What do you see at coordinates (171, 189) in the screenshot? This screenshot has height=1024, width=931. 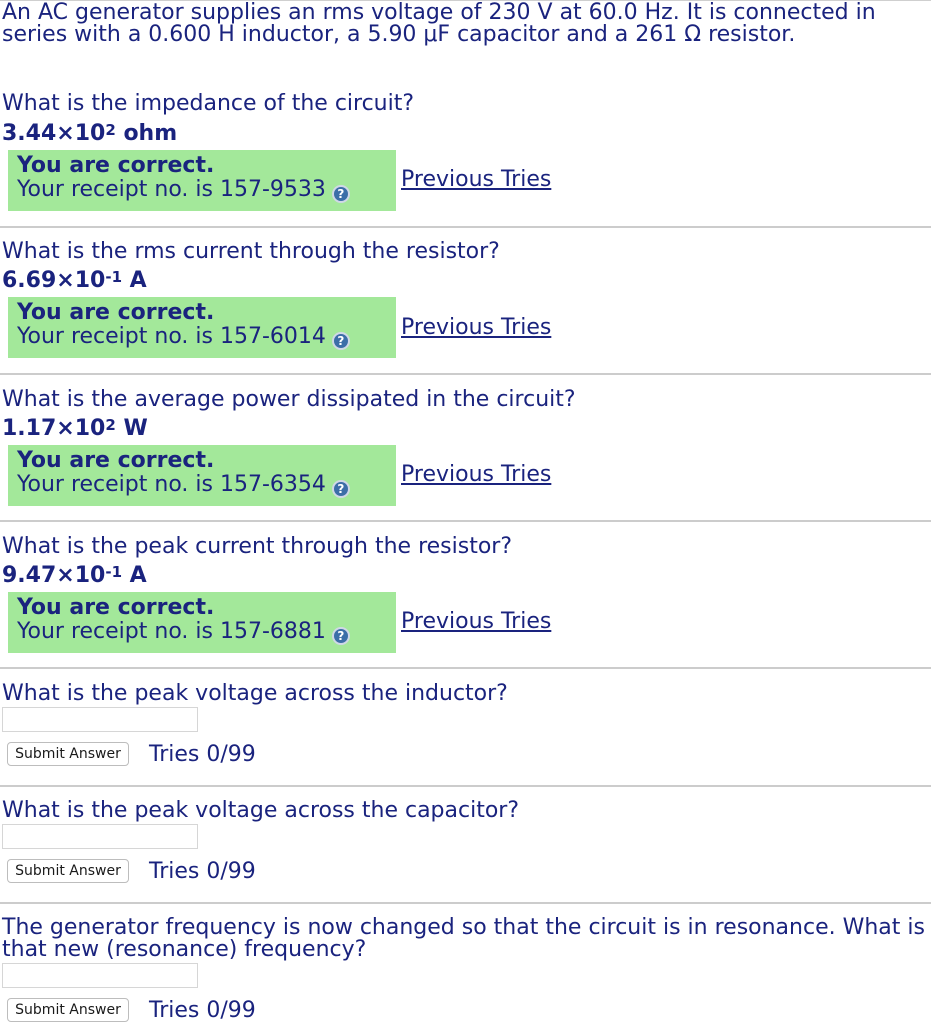 I see `receipt-number: Your receipt no. is 157-9533` at bounding box center [171, 189].